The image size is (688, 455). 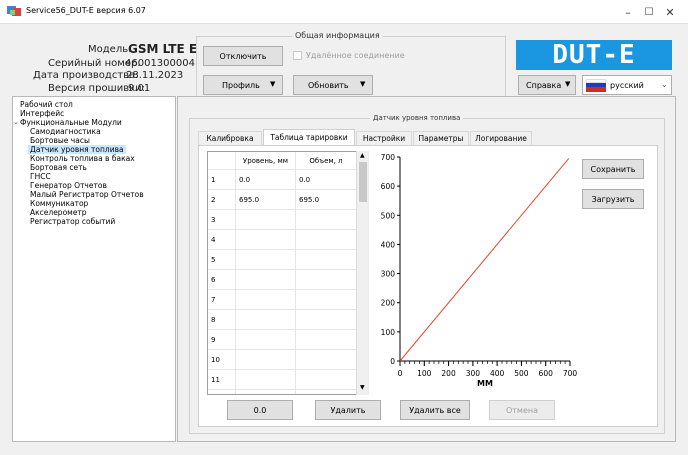 I want to click on update-label: Обновить, so click(x=328, y=85).